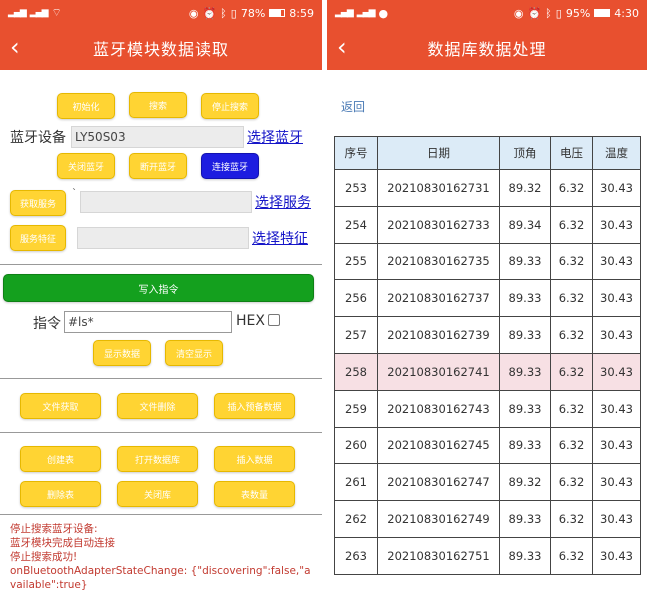 This screenshot has width=647, height=605. What do you see at coordinates (438, 188) in the screenshot?
I see `table-cell: 20210830162731` at bounding box center [438, 188].